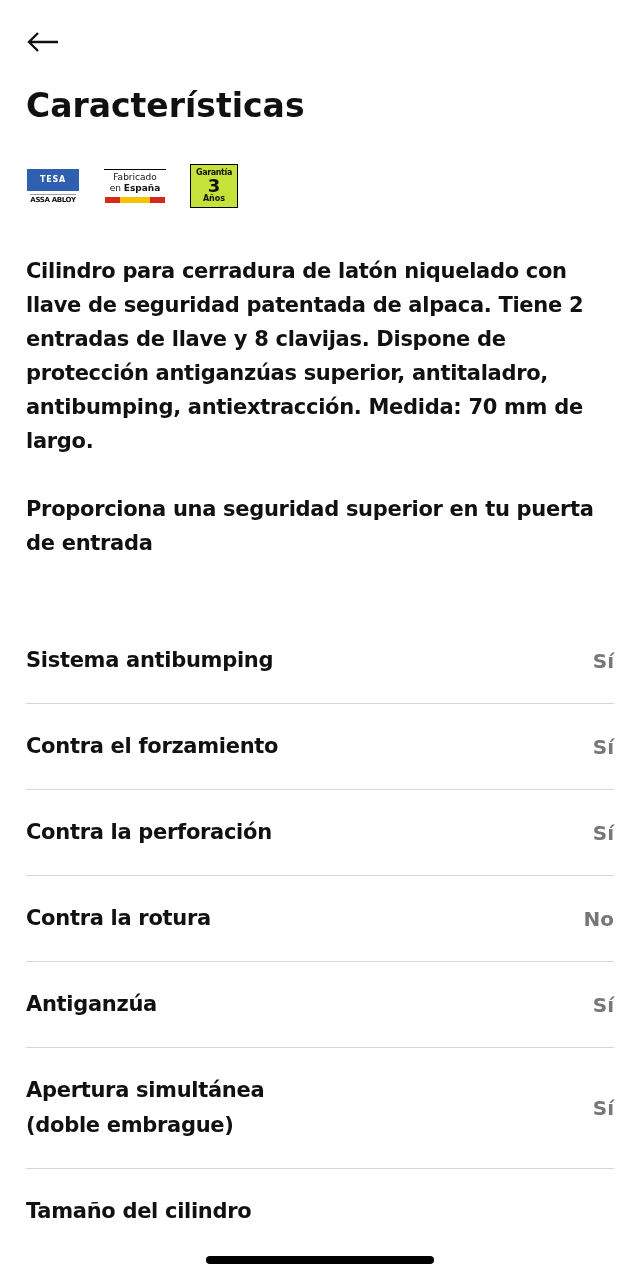  I want to click on flag-stripe, so click(135, 200).